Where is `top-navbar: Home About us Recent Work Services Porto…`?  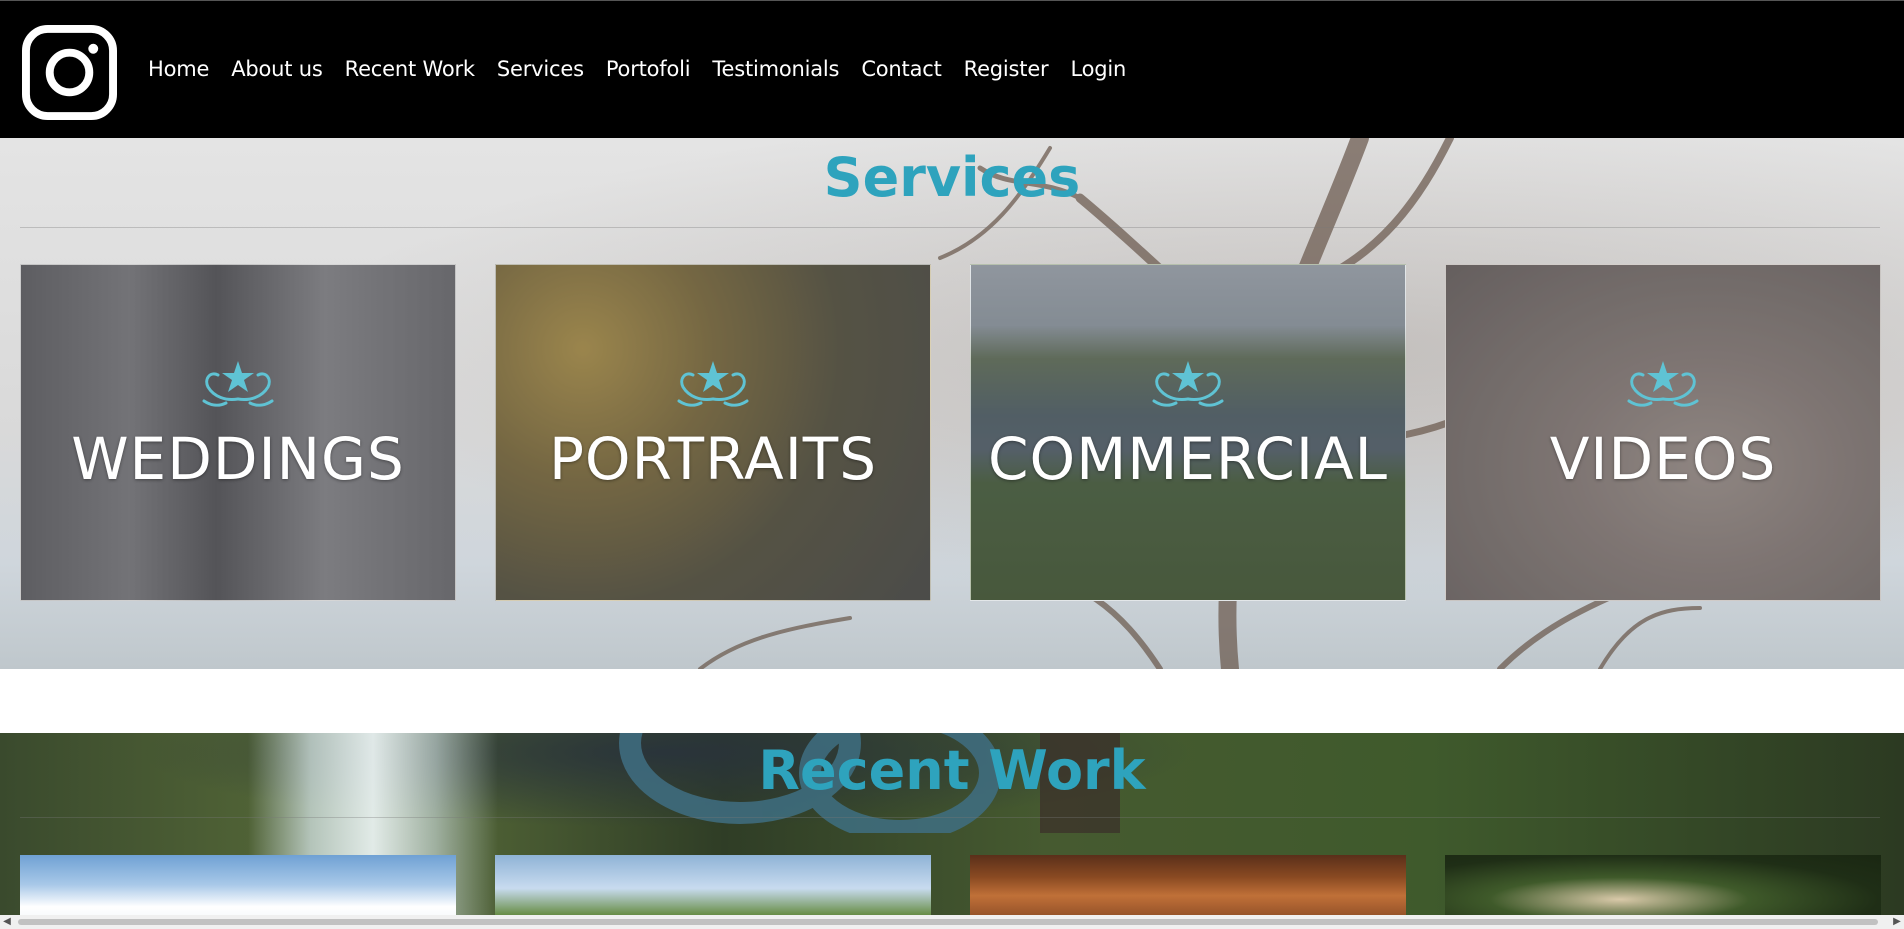
top-navbar: Home About us Recent Work Services Porto… is located at coordinates (952, 69).